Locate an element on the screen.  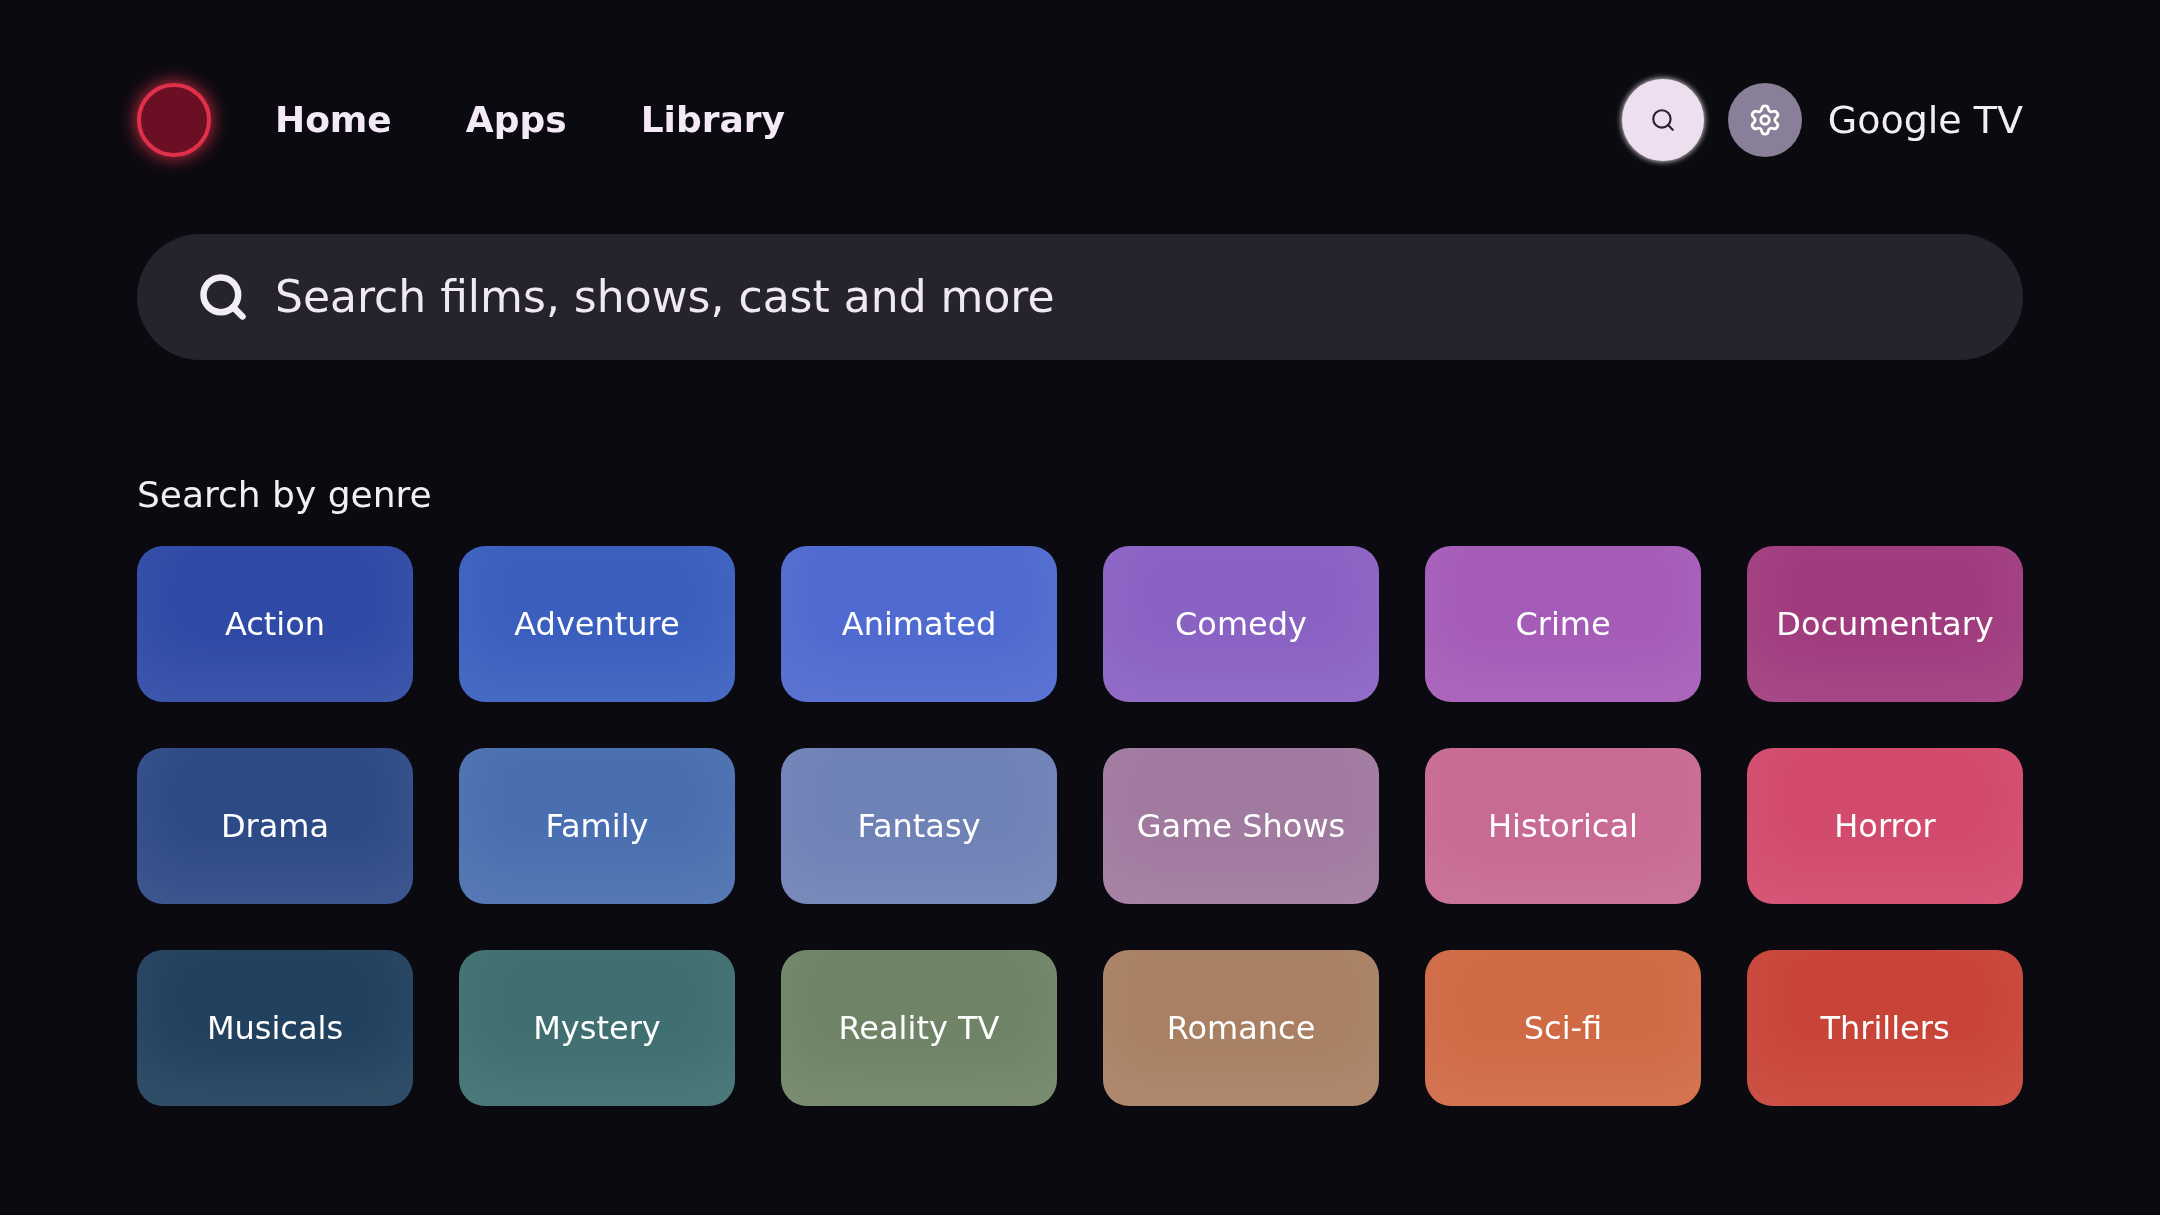
genre-tile: Horror is located at coordinates (1885, 826).